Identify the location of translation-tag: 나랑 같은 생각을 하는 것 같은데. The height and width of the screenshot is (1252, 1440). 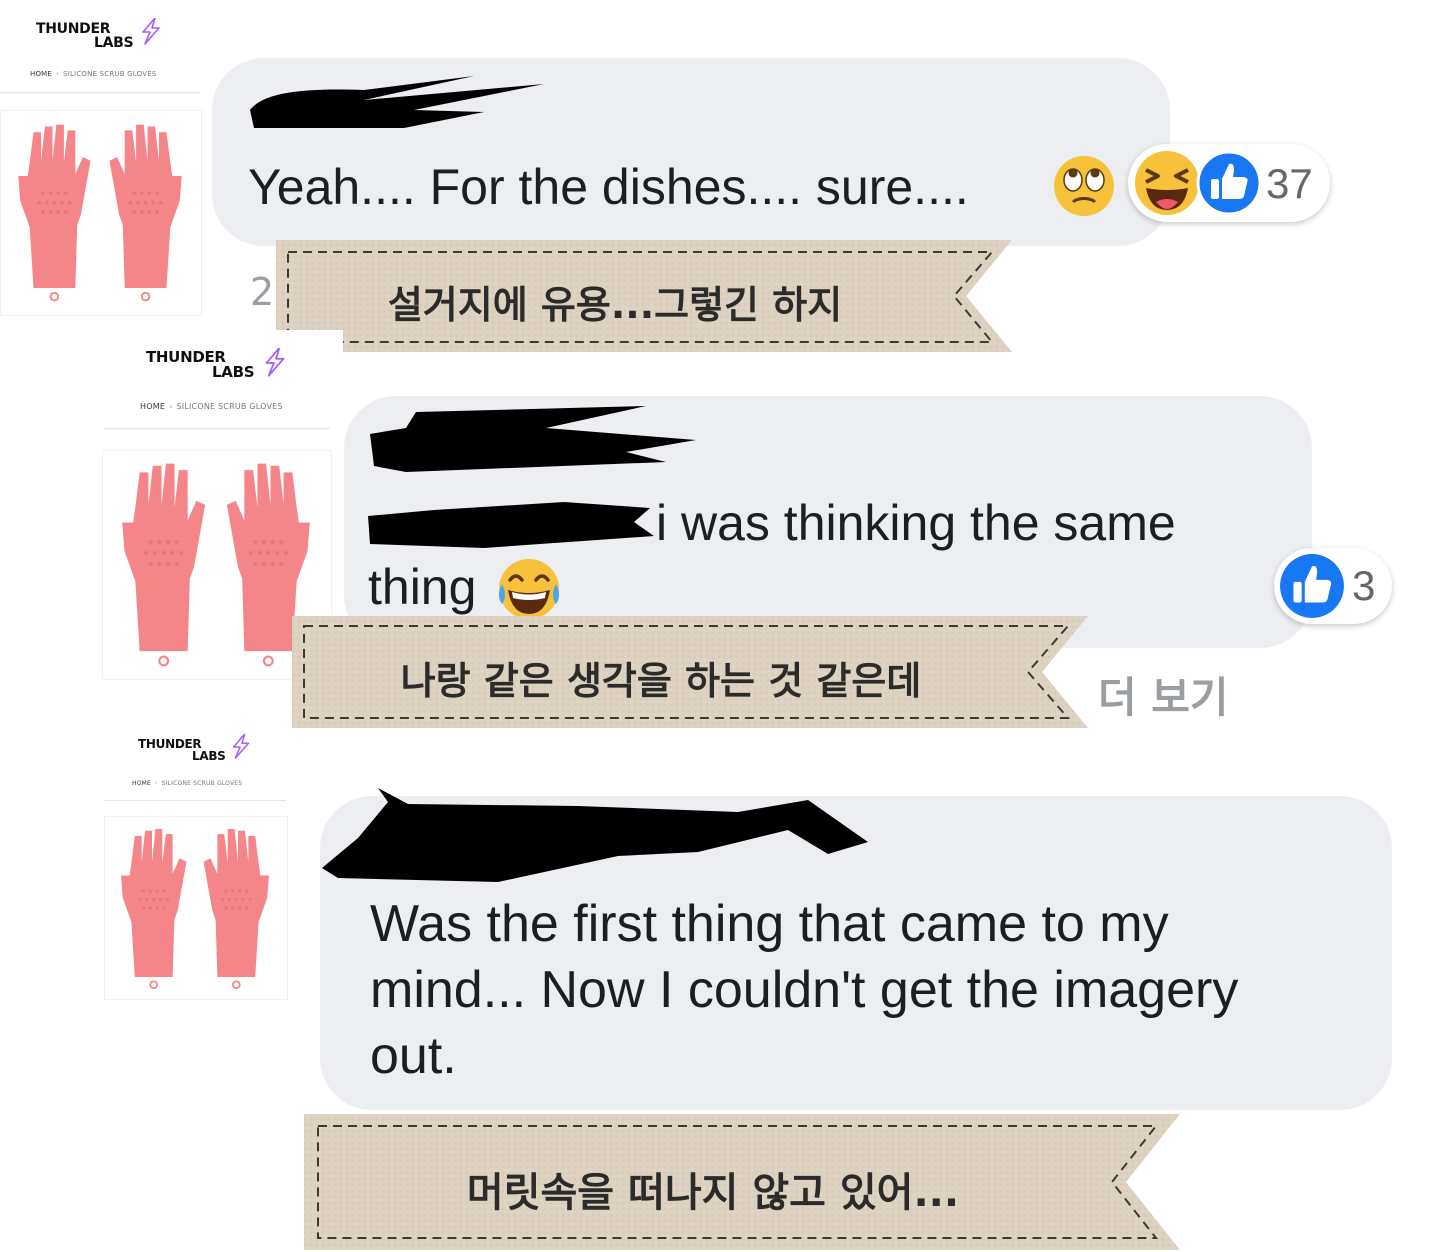
(691, 672).